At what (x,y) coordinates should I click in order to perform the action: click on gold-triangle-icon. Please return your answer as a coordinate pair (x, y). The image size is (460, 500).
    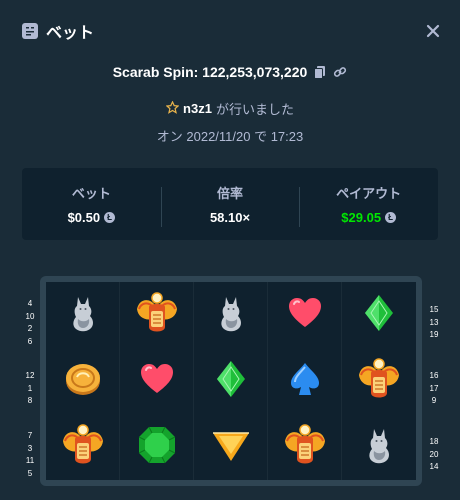
    Looking at the image, I should click on (231, 447).